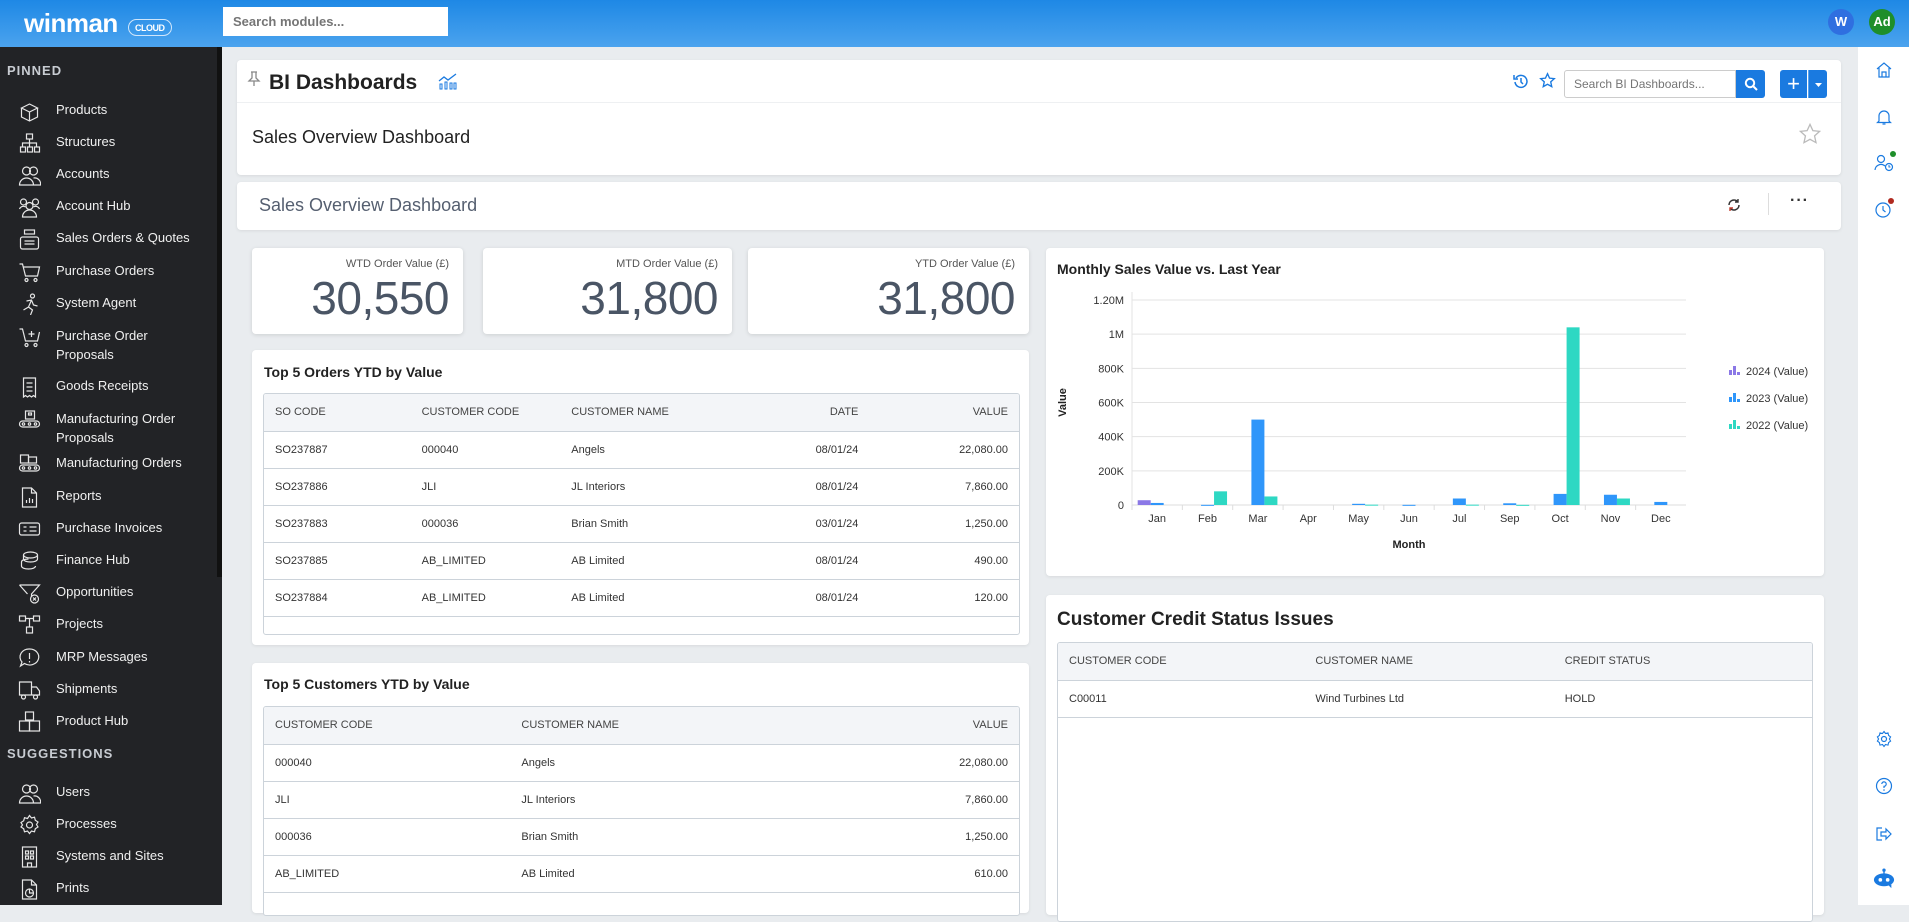 The image size is (1909, 922). Describe the element at coordinates (35, 70) in the screenshot. I see `pinned-heading: PINNED` at that location.